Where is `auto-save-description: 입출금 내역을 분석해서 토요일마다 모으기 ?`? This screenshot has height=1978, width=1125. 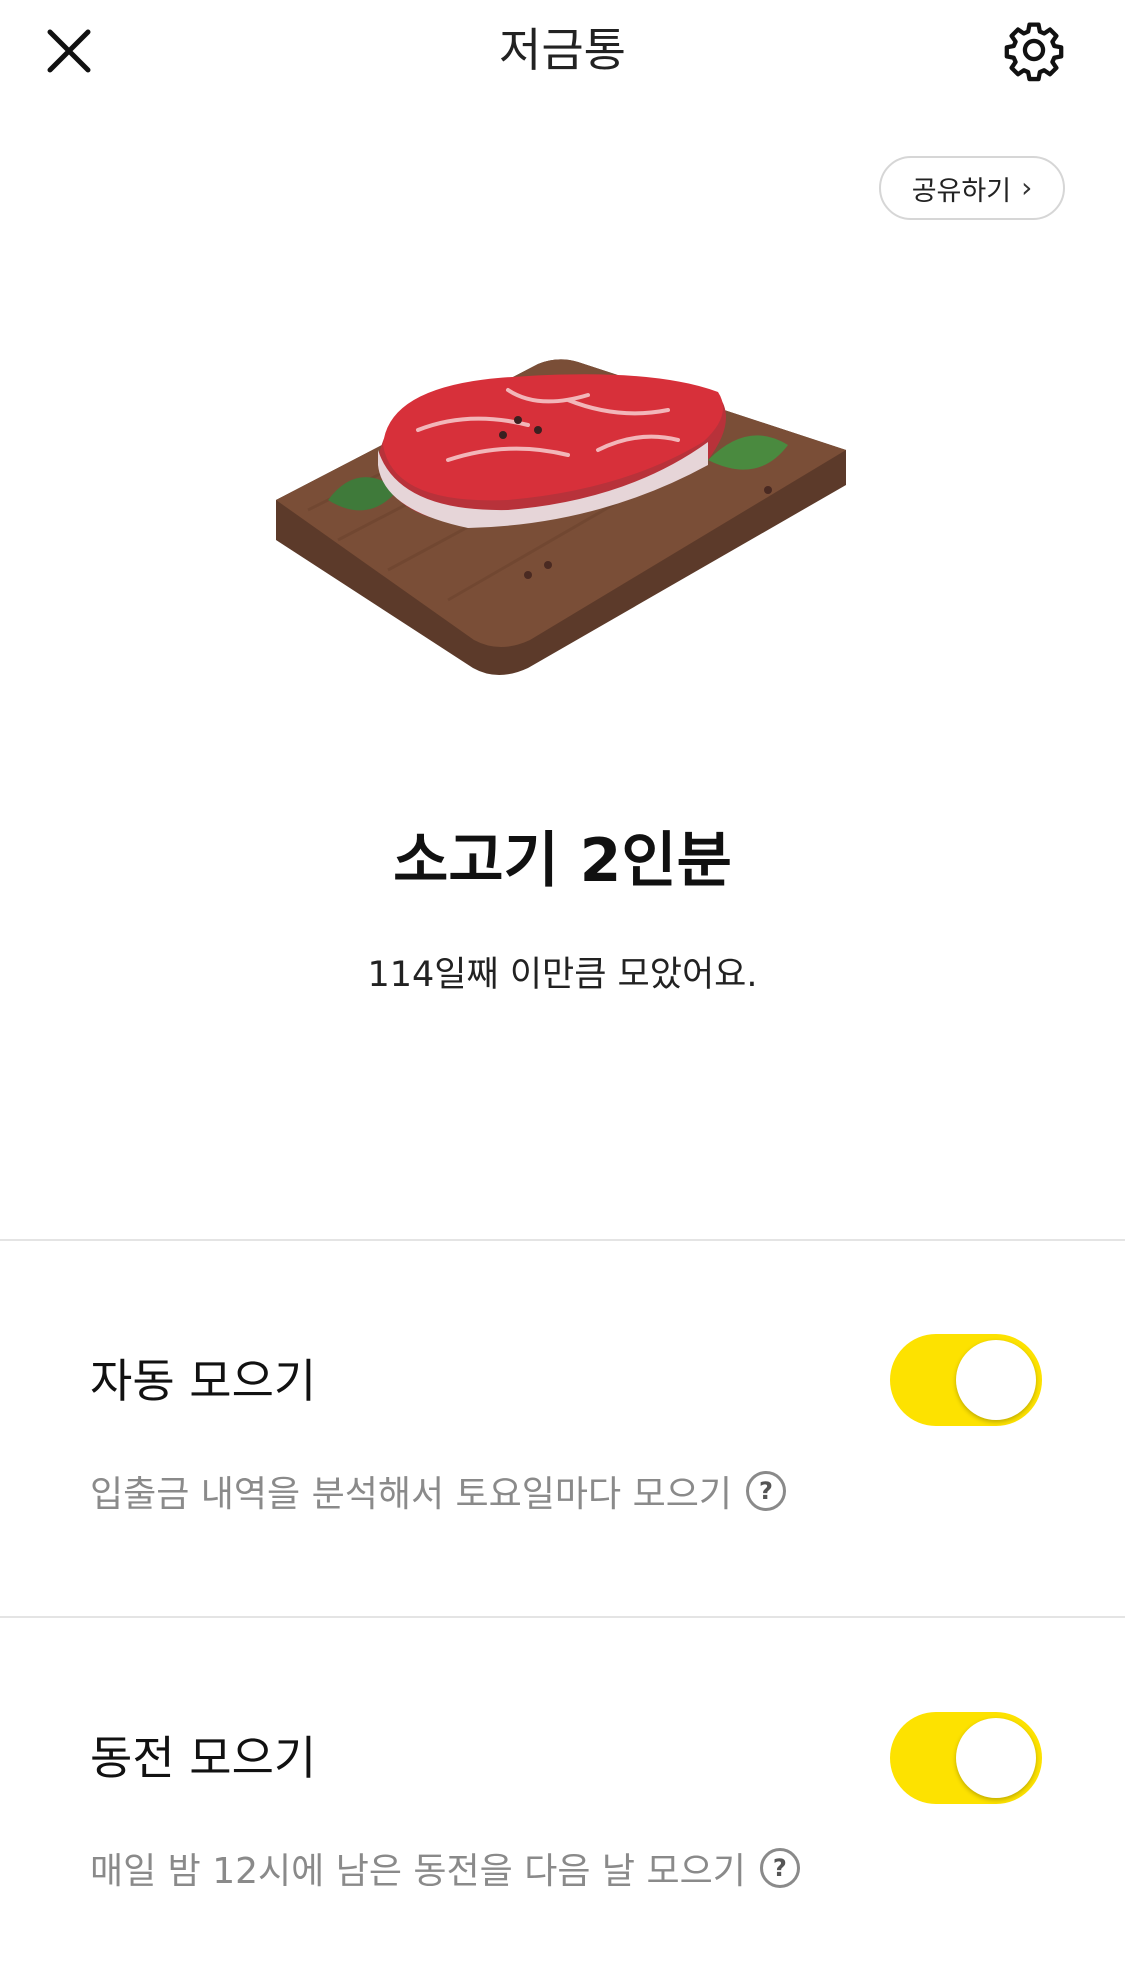
auto-save-description: 입출금 내역을 분석해서 토요일마다 모으기 ? is located at coordinates (438, 1491).